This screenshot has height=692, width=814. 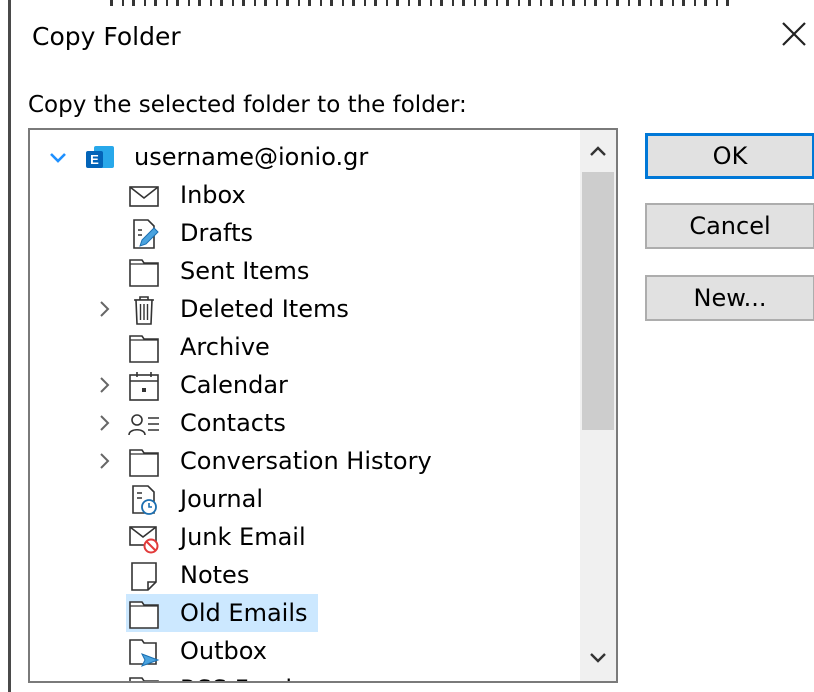 I want to click on tree-item-journal: Journal, so click(x=304, y=499).